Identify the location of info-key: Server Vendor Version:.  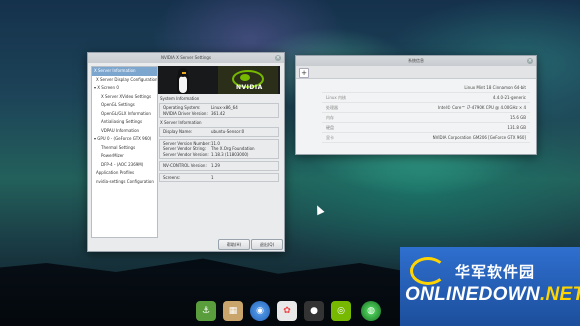
(186, 154).